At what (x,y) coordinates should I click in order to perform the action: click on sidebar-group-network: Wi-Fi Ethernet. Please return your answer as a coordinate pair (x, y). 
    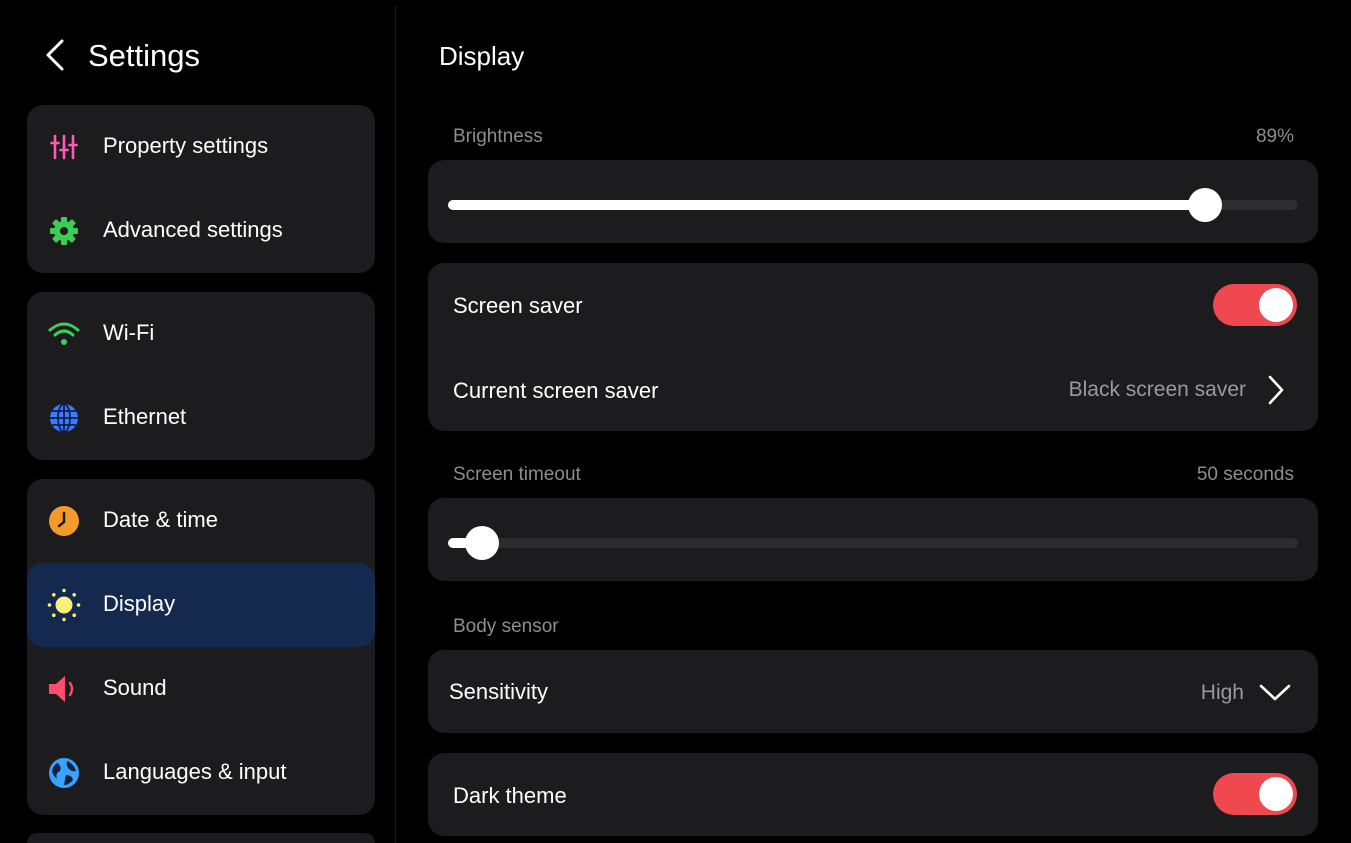
    Looking at the image, I should click on (201, 376).